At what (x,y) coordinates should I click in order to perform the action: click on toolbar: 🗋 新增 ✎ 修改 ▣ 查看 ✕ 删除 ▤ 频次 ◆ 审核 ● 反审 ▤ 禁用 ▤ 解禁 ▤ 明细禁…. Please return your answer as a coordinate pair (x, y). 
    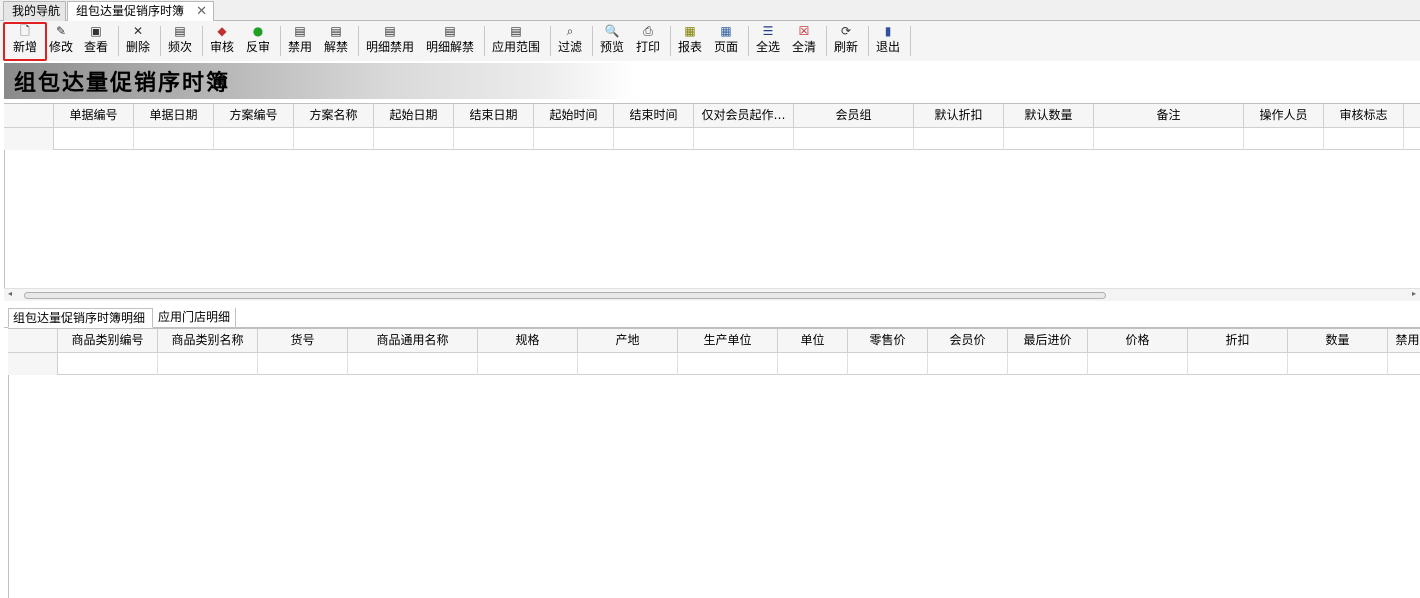
    Looking at the image, I should click on (710, 41).